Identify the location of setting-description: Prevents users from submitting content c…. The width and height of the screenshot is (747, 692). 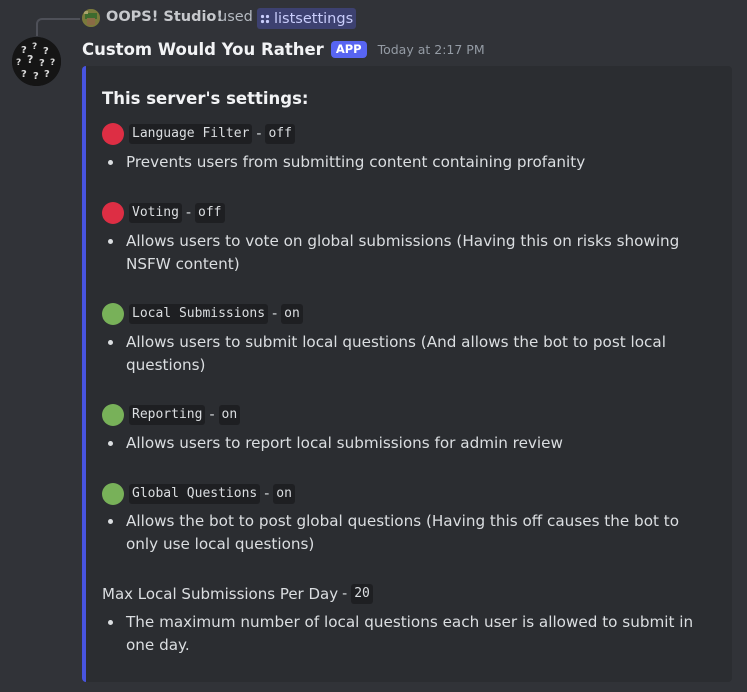
(407, 162).